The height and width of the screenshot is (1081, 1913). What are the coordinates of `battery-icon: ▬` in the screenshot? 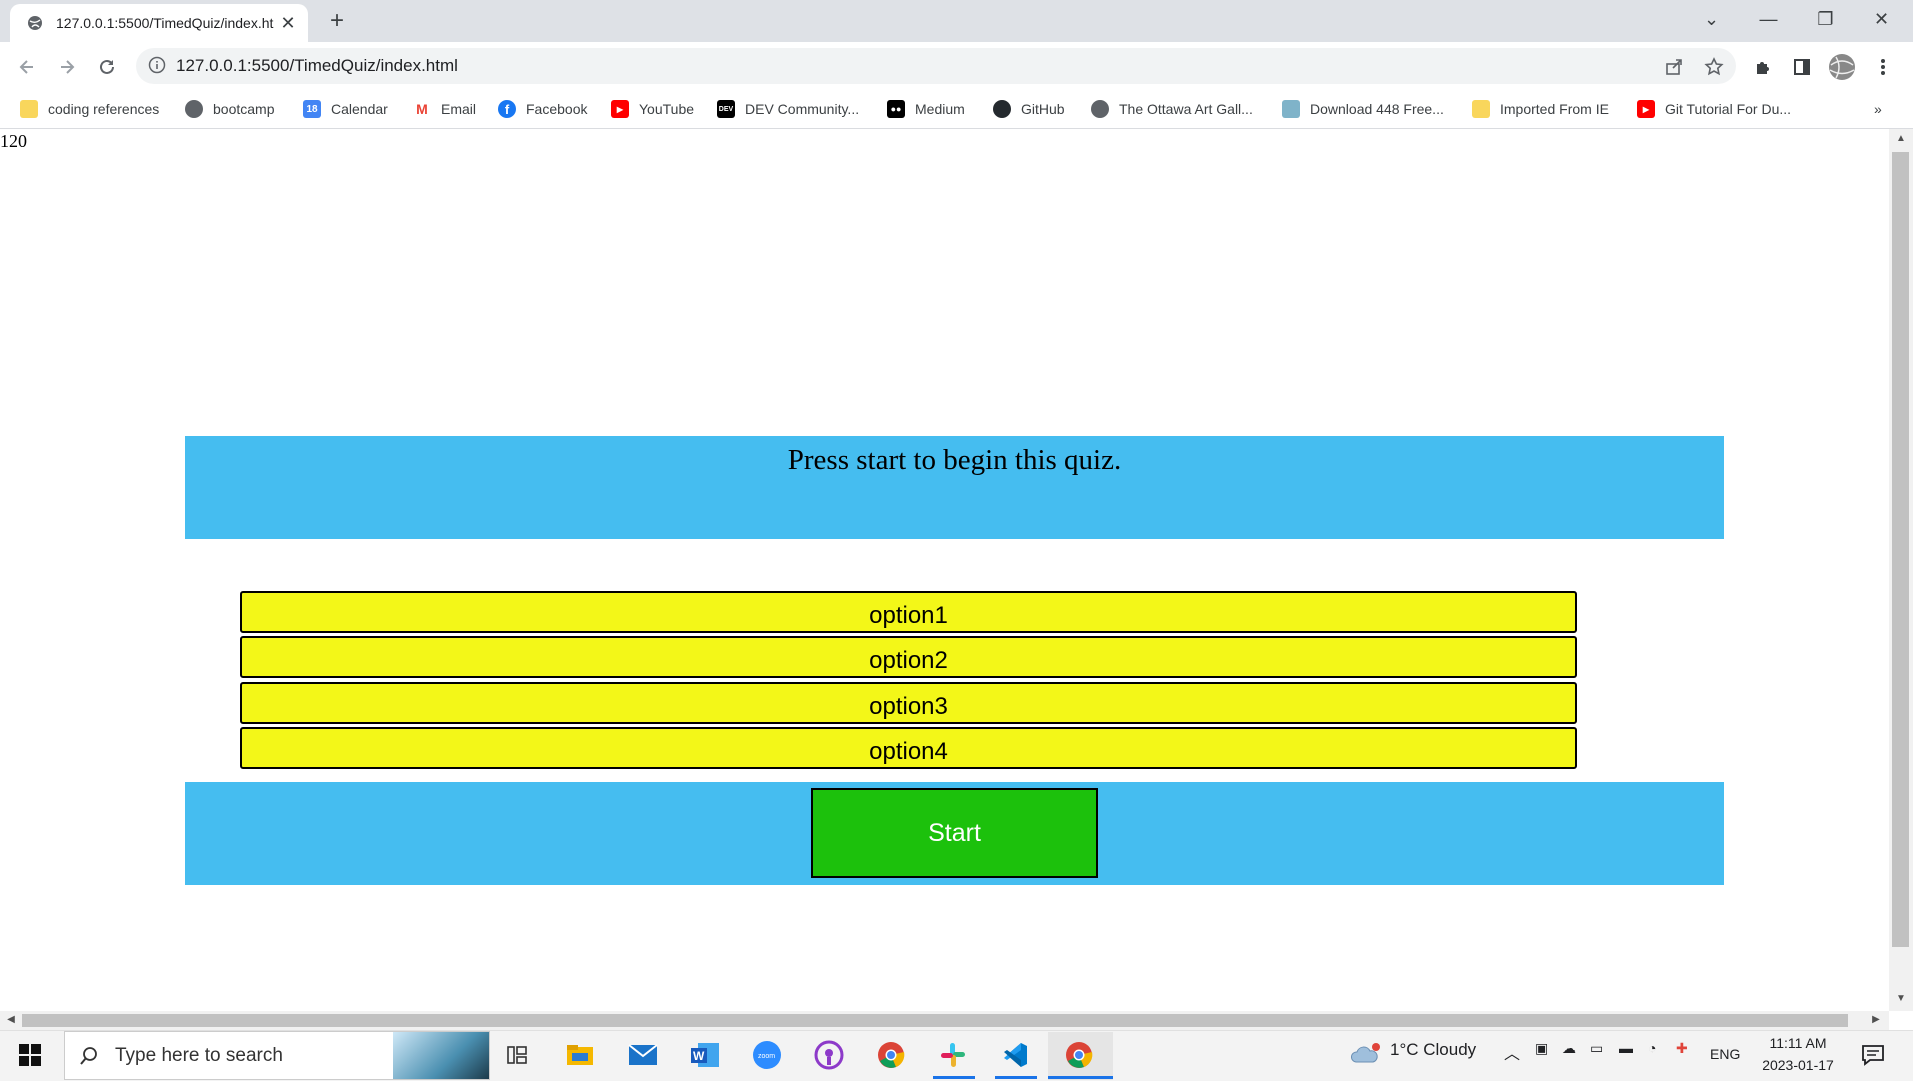 It's located at (1626, 1048).